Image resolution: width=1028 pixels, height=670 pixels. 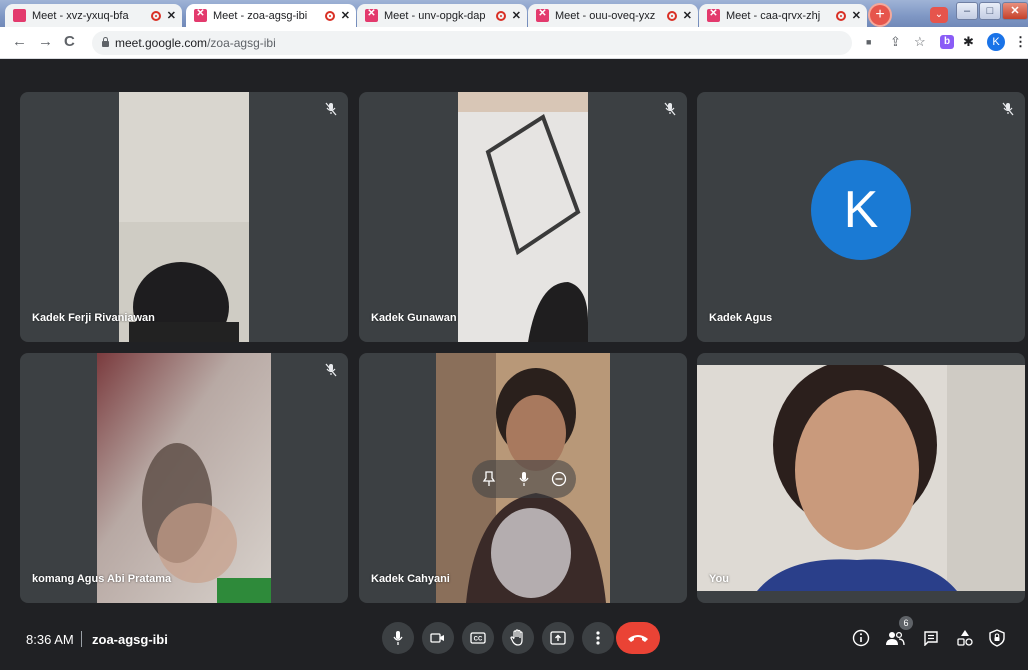 I want to click on meeting-clock: 8:36 AM, so click(x=50, y=639).